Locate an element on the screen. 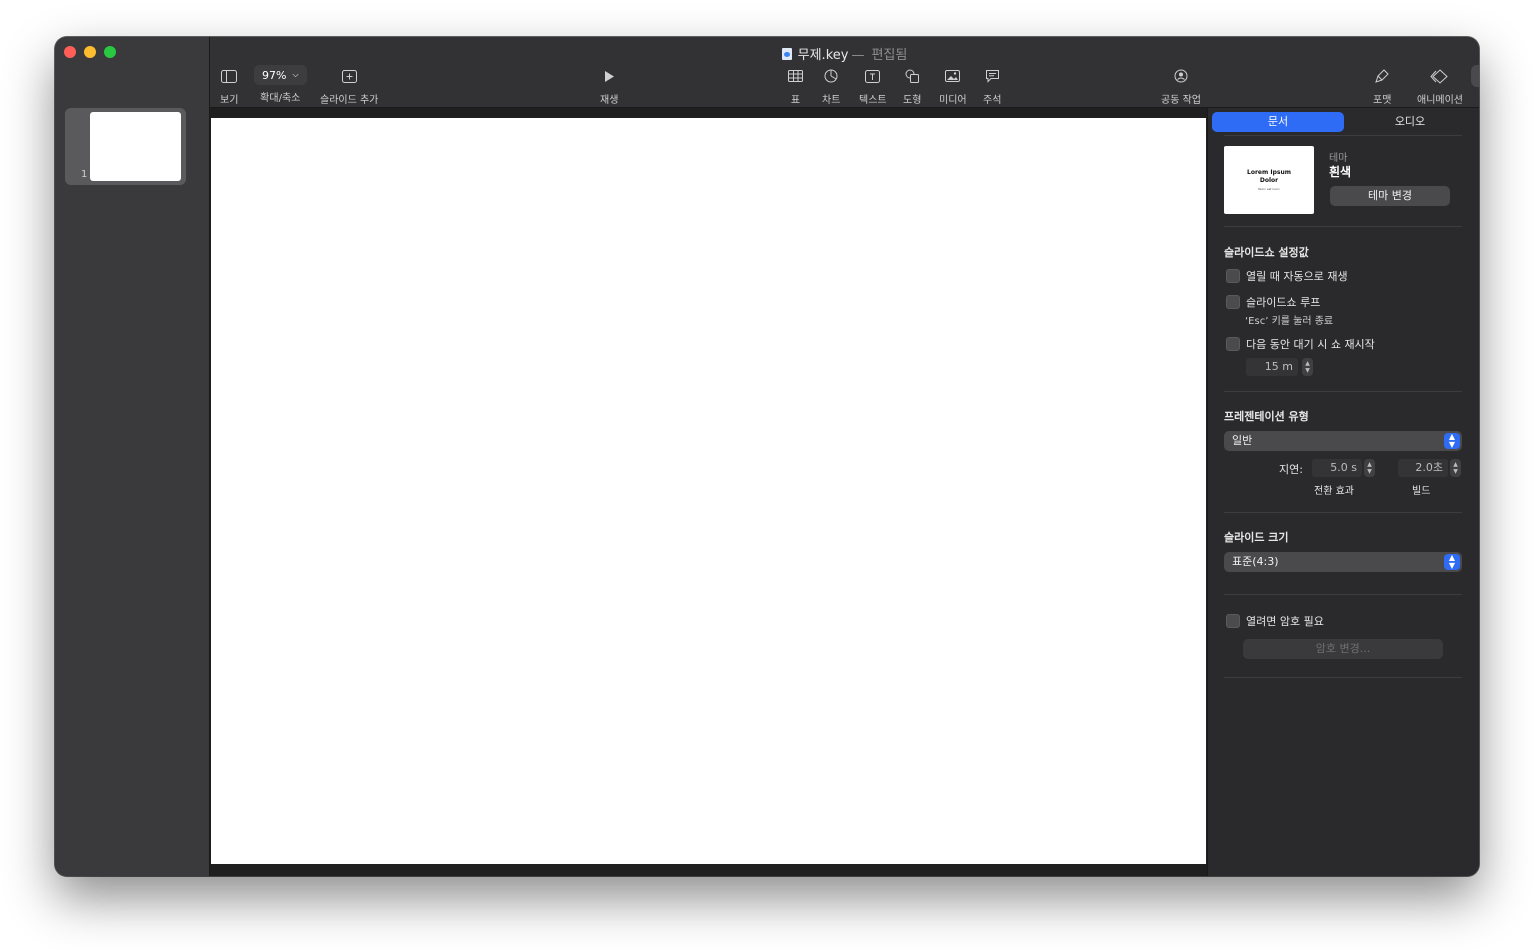  theme-preview-subtitle: Nunc est nunc is located at coordinates (1269, 189).